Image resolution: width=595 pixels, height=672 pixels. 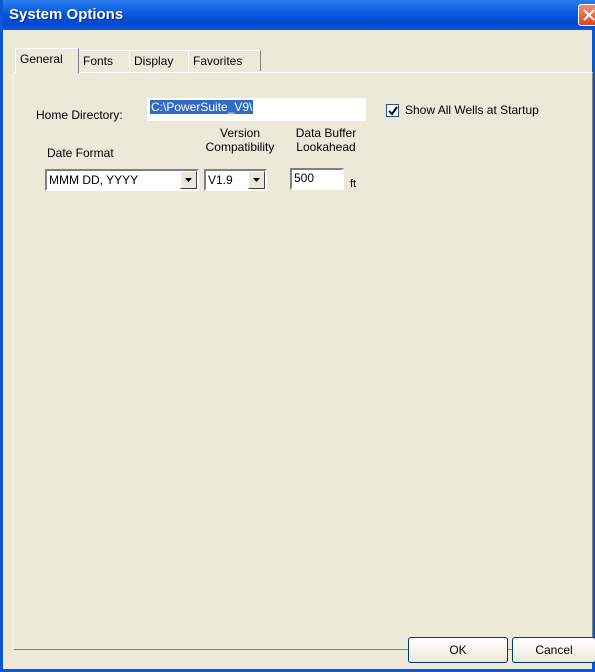 I want to click on tab-favorites: Favorites, so click(x=224, y=60).